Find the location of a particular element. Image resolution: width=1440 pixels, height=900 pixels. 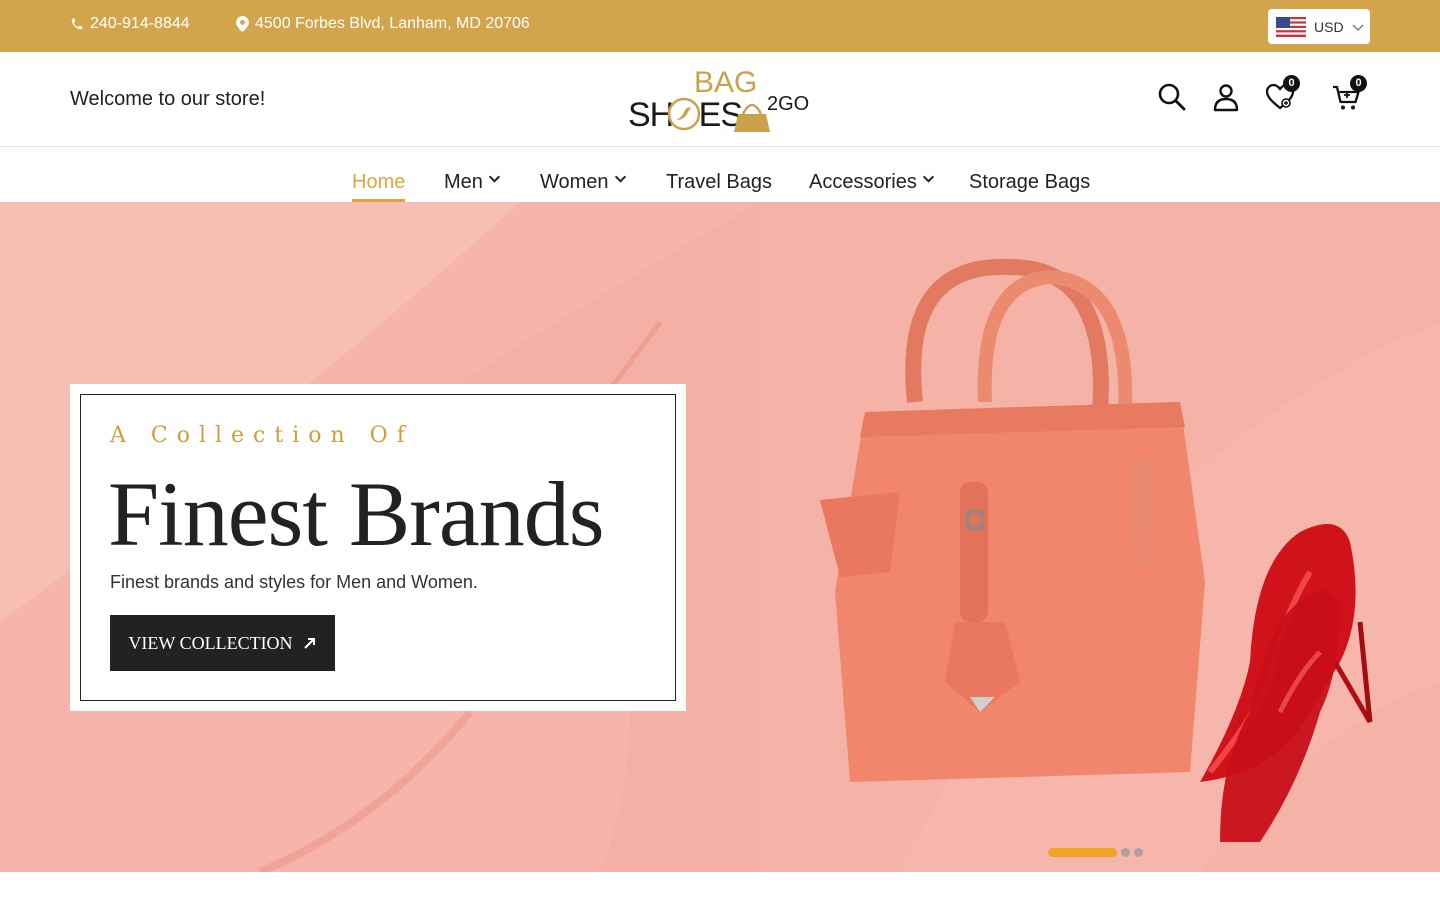

nav-item-women: Women is located at coordinates (583, 182).